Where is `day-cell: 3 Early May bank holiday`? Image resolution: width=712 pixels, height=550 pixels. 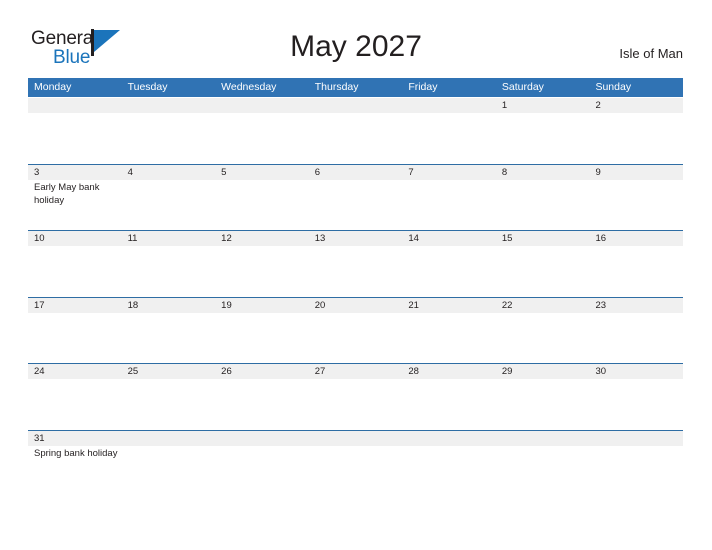
day-cell: 3 Early May bank holiday is located at coordinates (75, 197).